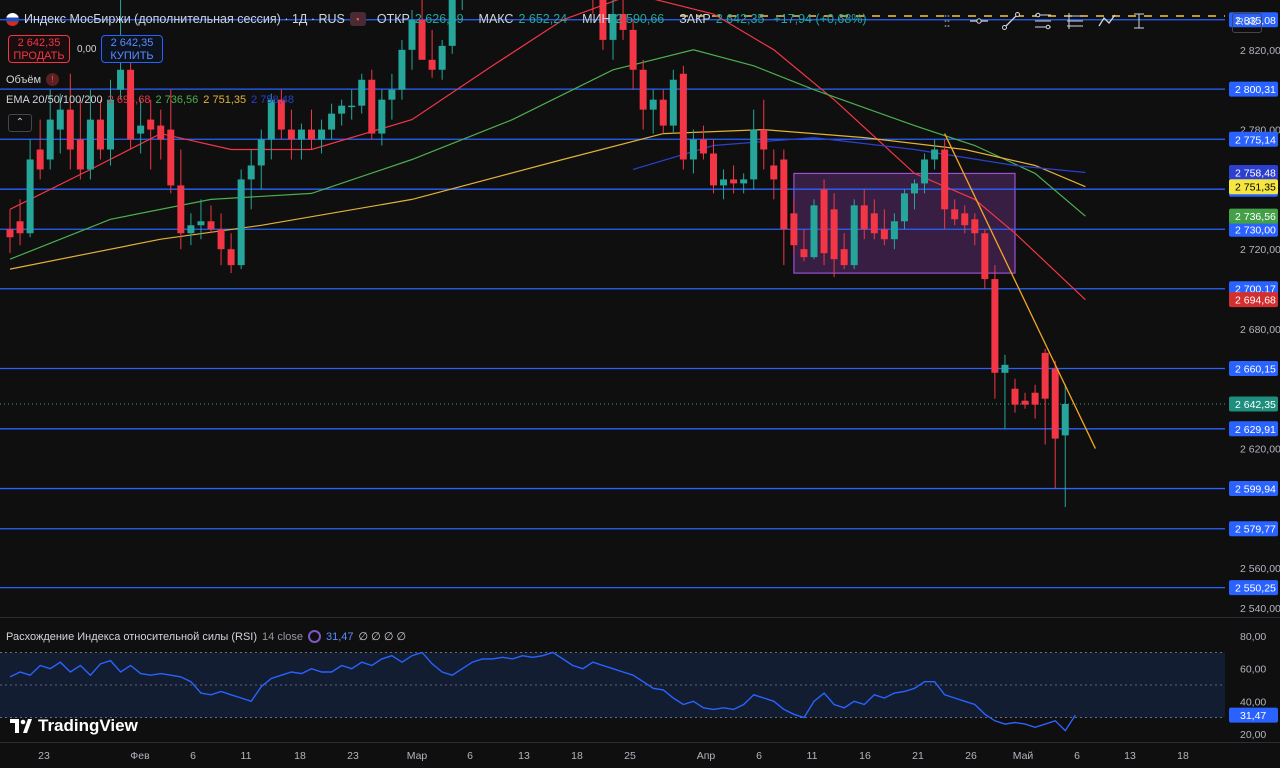  I want to click on time-tick-label: 11, so click(246, 756).